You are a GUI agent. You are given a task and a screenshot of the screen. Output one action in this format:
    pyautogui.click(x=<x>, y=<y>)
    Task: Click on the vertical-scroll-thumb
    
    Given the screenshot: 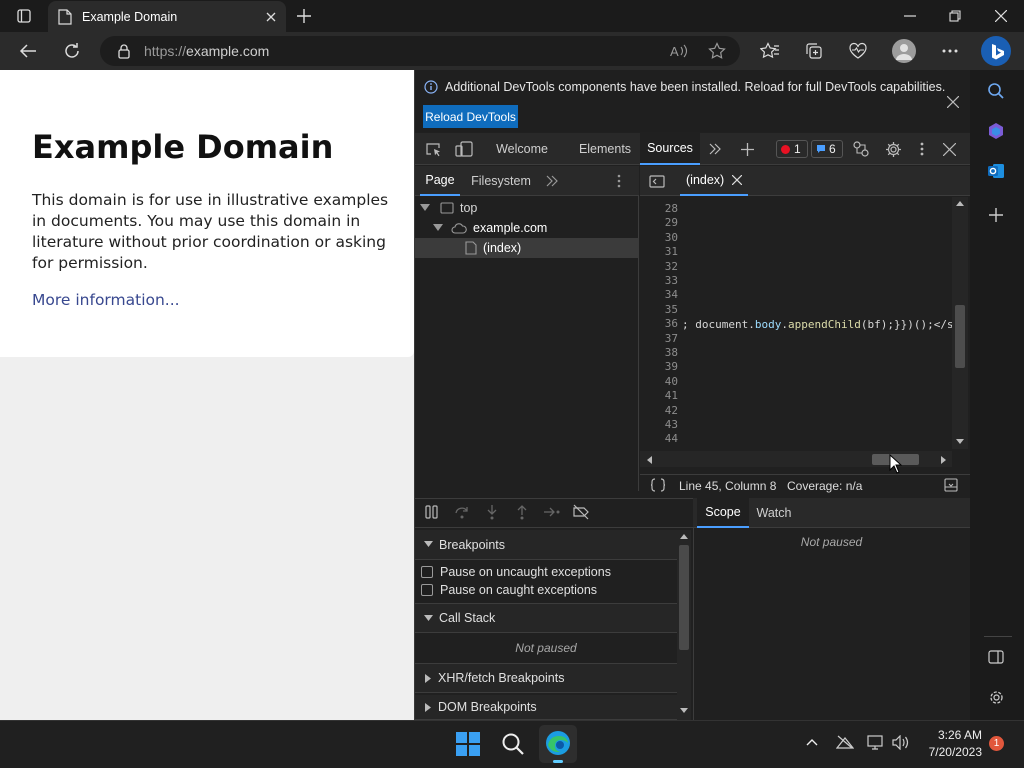 What is the action you would take?
    pyautogui.click(x=960, y=336)
    